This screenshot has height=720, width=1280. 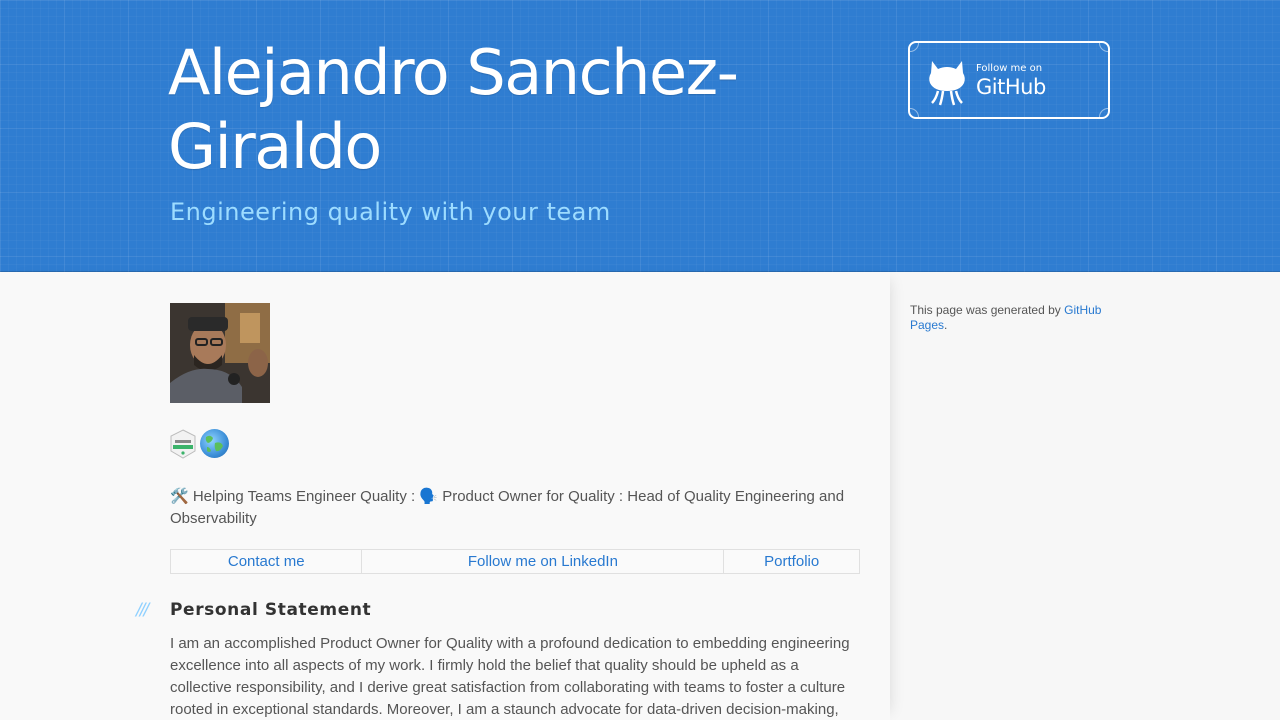 I want to click on personal-statement-title: Personal Statement, so click(x=271, y=610).